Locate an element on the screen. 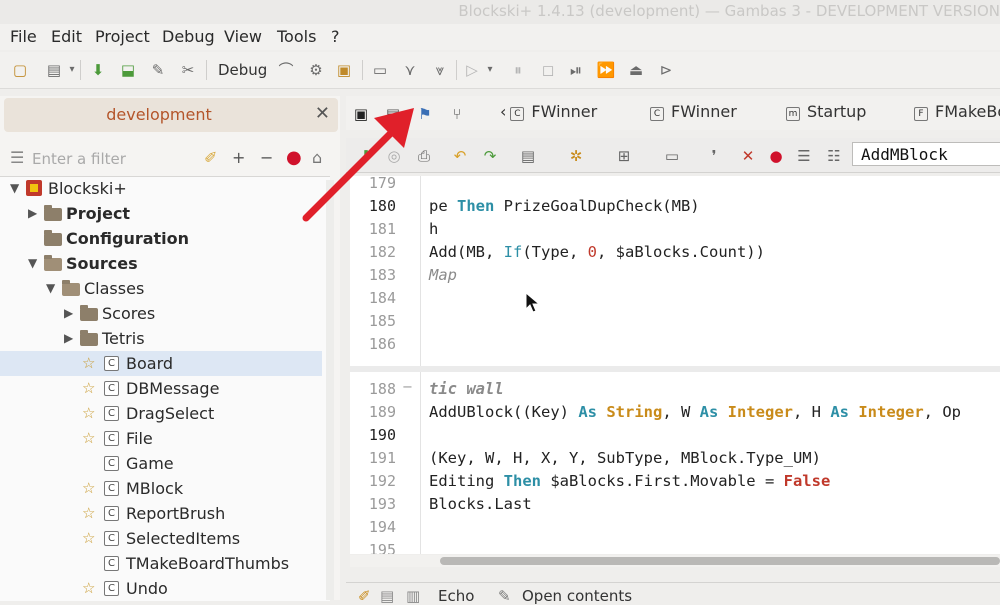  tree-item-board: ☆ C Board is located at coordinates (161, 363).